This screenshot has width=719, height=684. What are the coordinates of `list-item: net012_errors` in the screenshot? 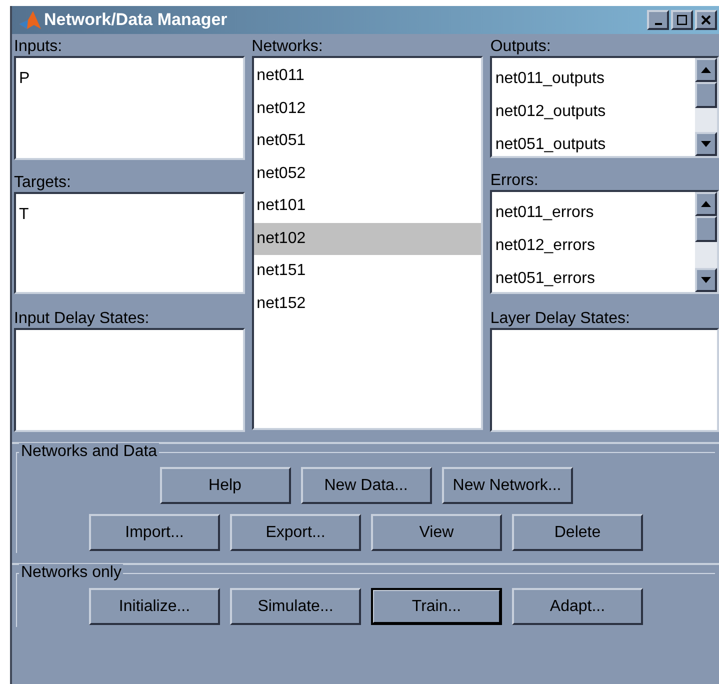 It's located at (594, 245).